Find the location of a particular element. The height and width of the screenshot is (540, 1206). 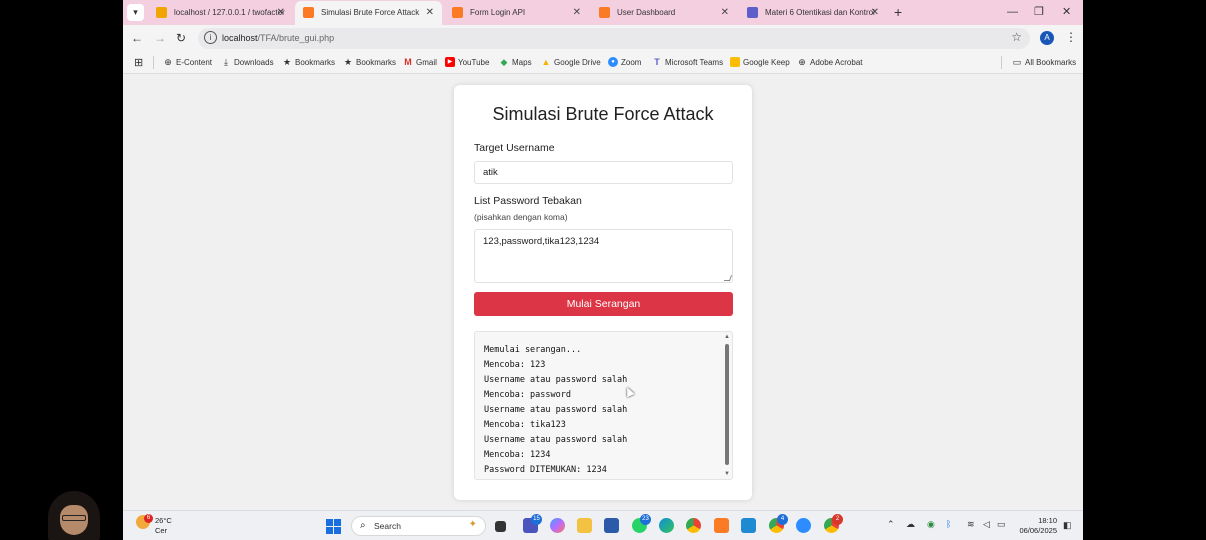

whatsapp-badge: 23 is located at coordinates (645, 519).